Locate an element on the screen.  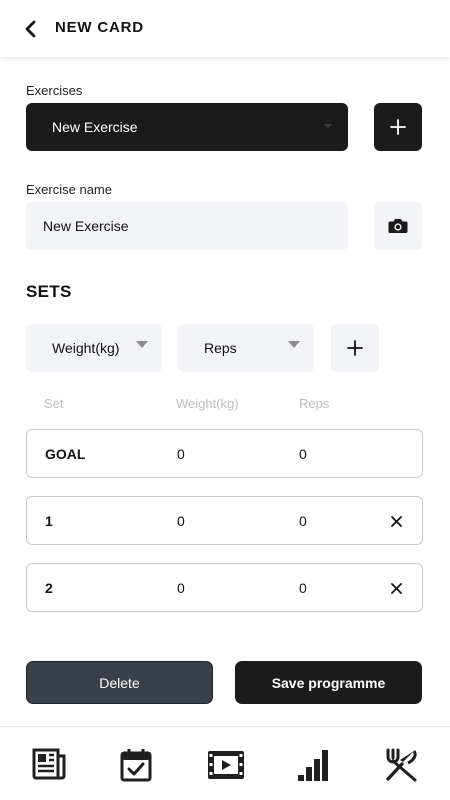
camera-icon is located at coordinates (398, 226).